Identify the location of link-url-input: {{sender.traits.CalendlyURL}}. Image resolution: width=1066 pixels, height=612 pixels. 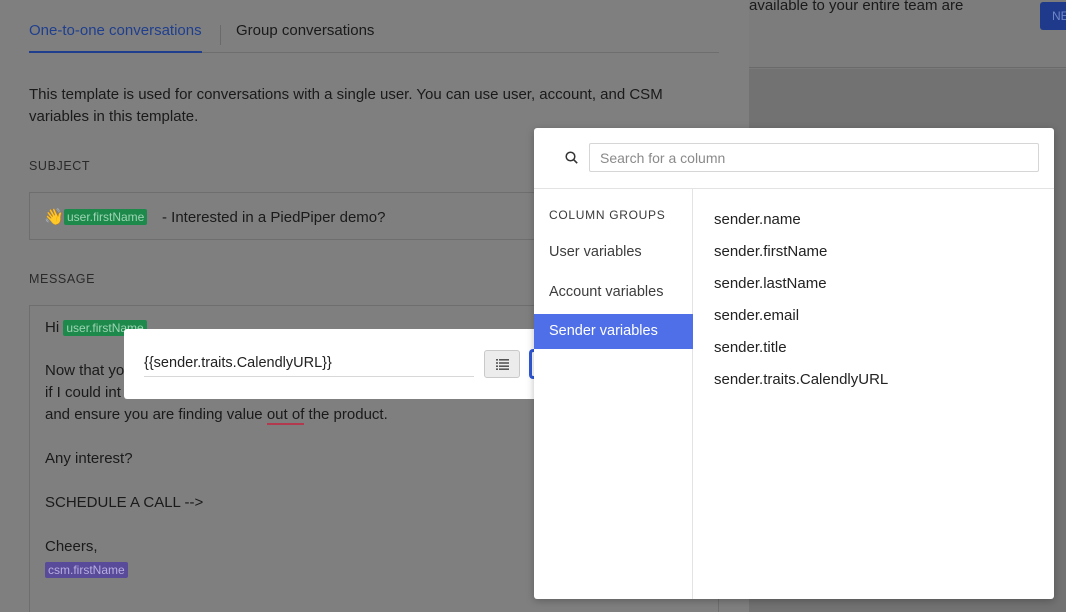
(309, 364).